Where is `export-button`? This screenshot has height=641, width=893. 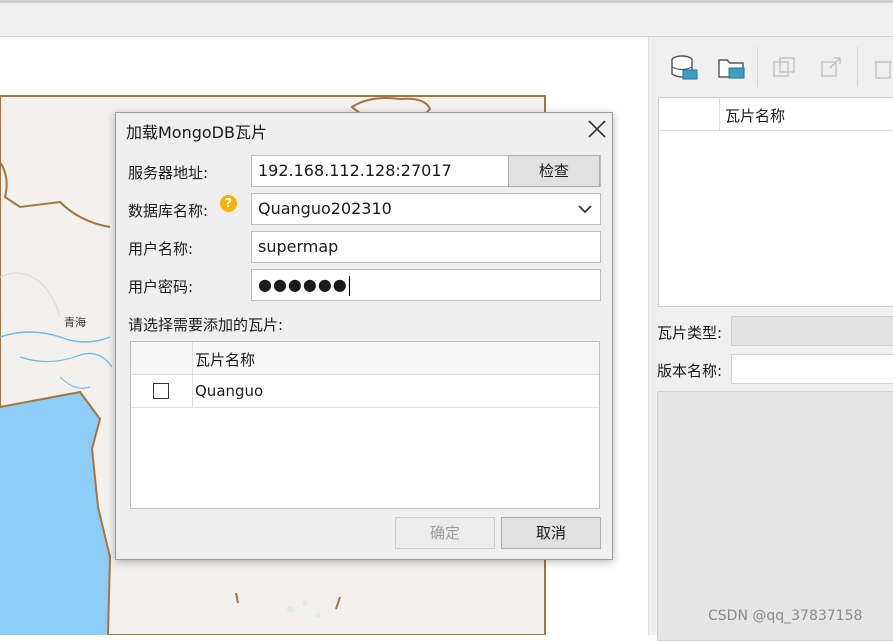
export-button is located at coordinates (832, 68).